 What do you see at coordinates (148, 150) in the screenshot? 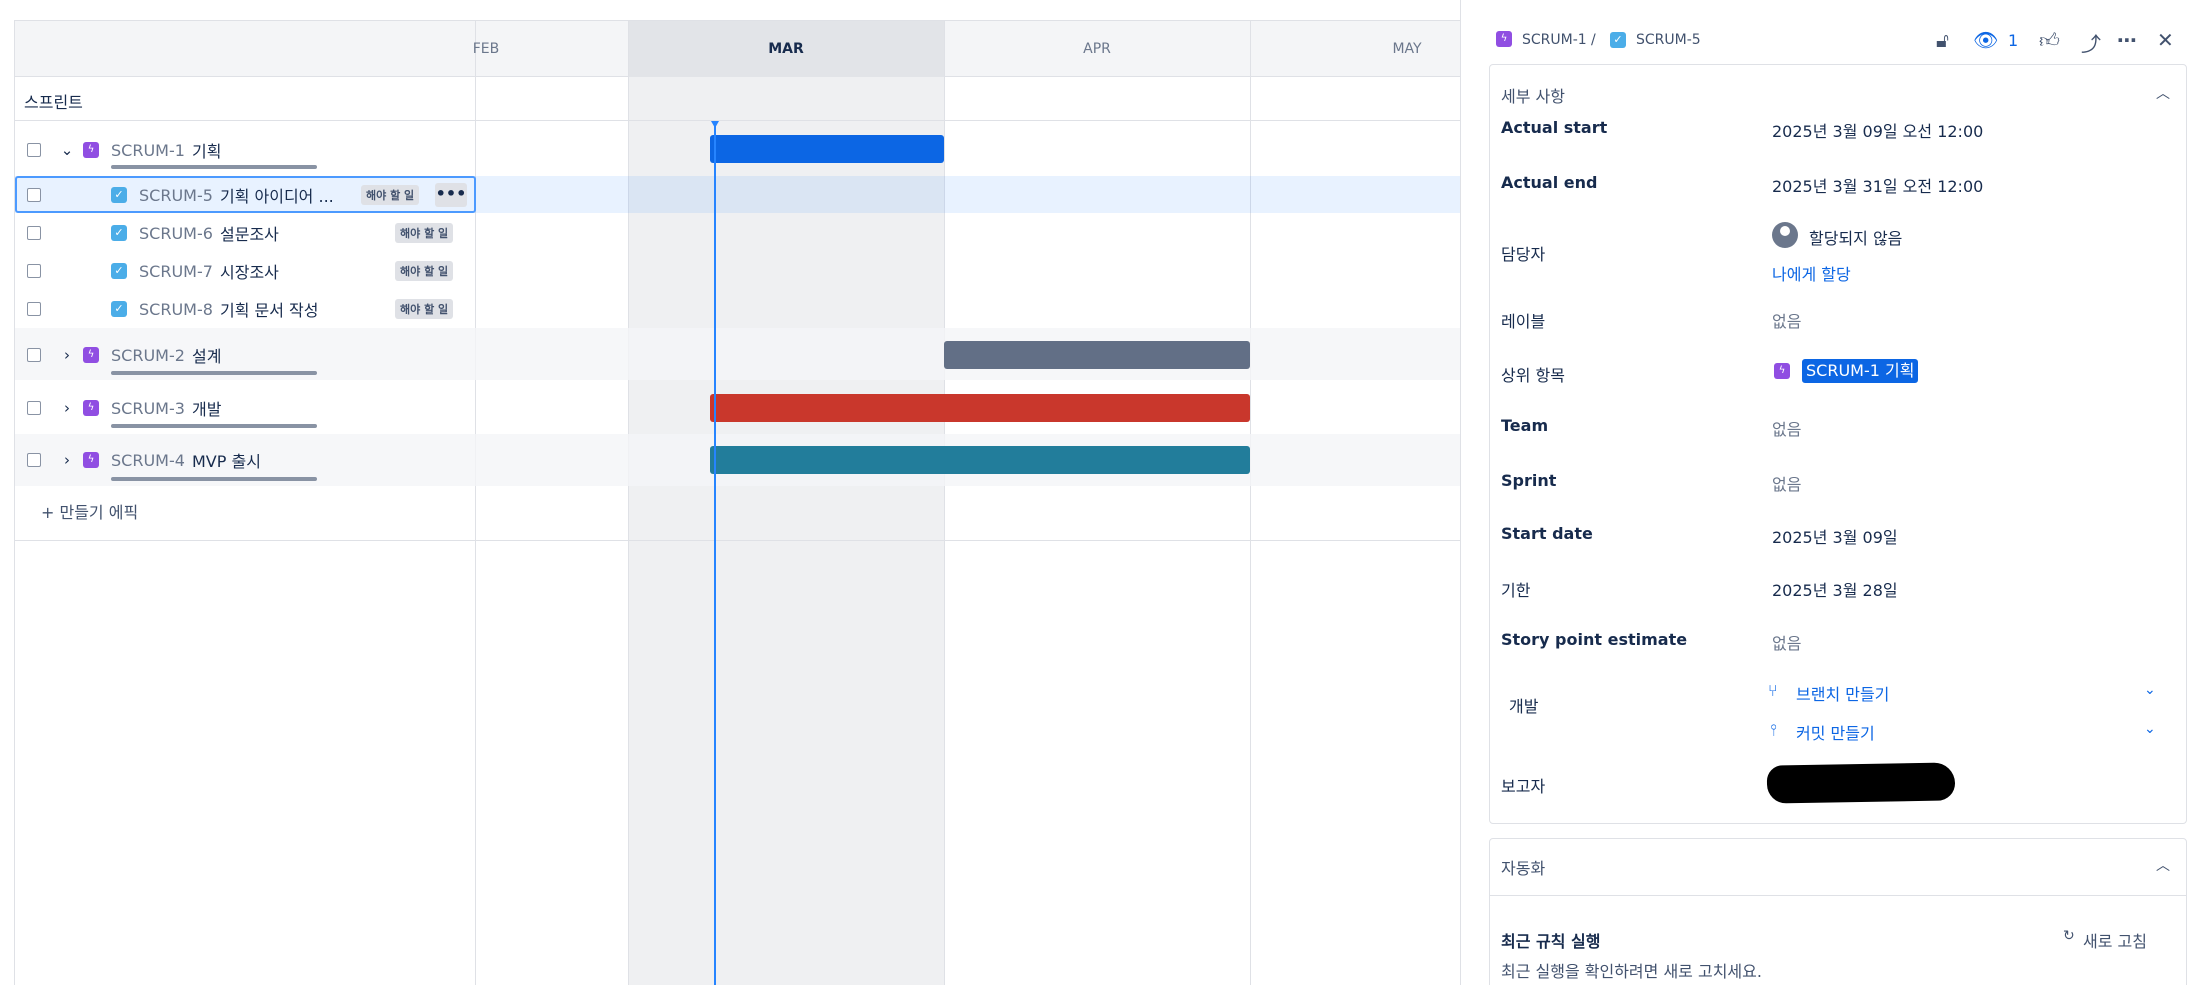
I see `issue-key: SCRUM-1` at bounding box center [148, 150].